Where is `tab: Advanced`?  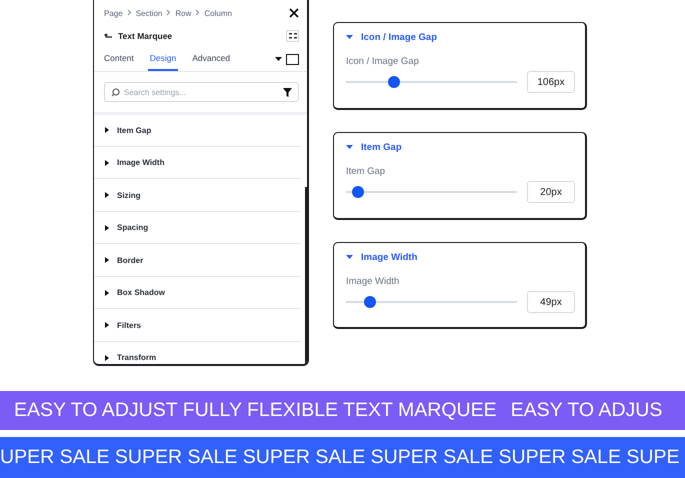 tab: Advanced is located at coordinates (211, 62).